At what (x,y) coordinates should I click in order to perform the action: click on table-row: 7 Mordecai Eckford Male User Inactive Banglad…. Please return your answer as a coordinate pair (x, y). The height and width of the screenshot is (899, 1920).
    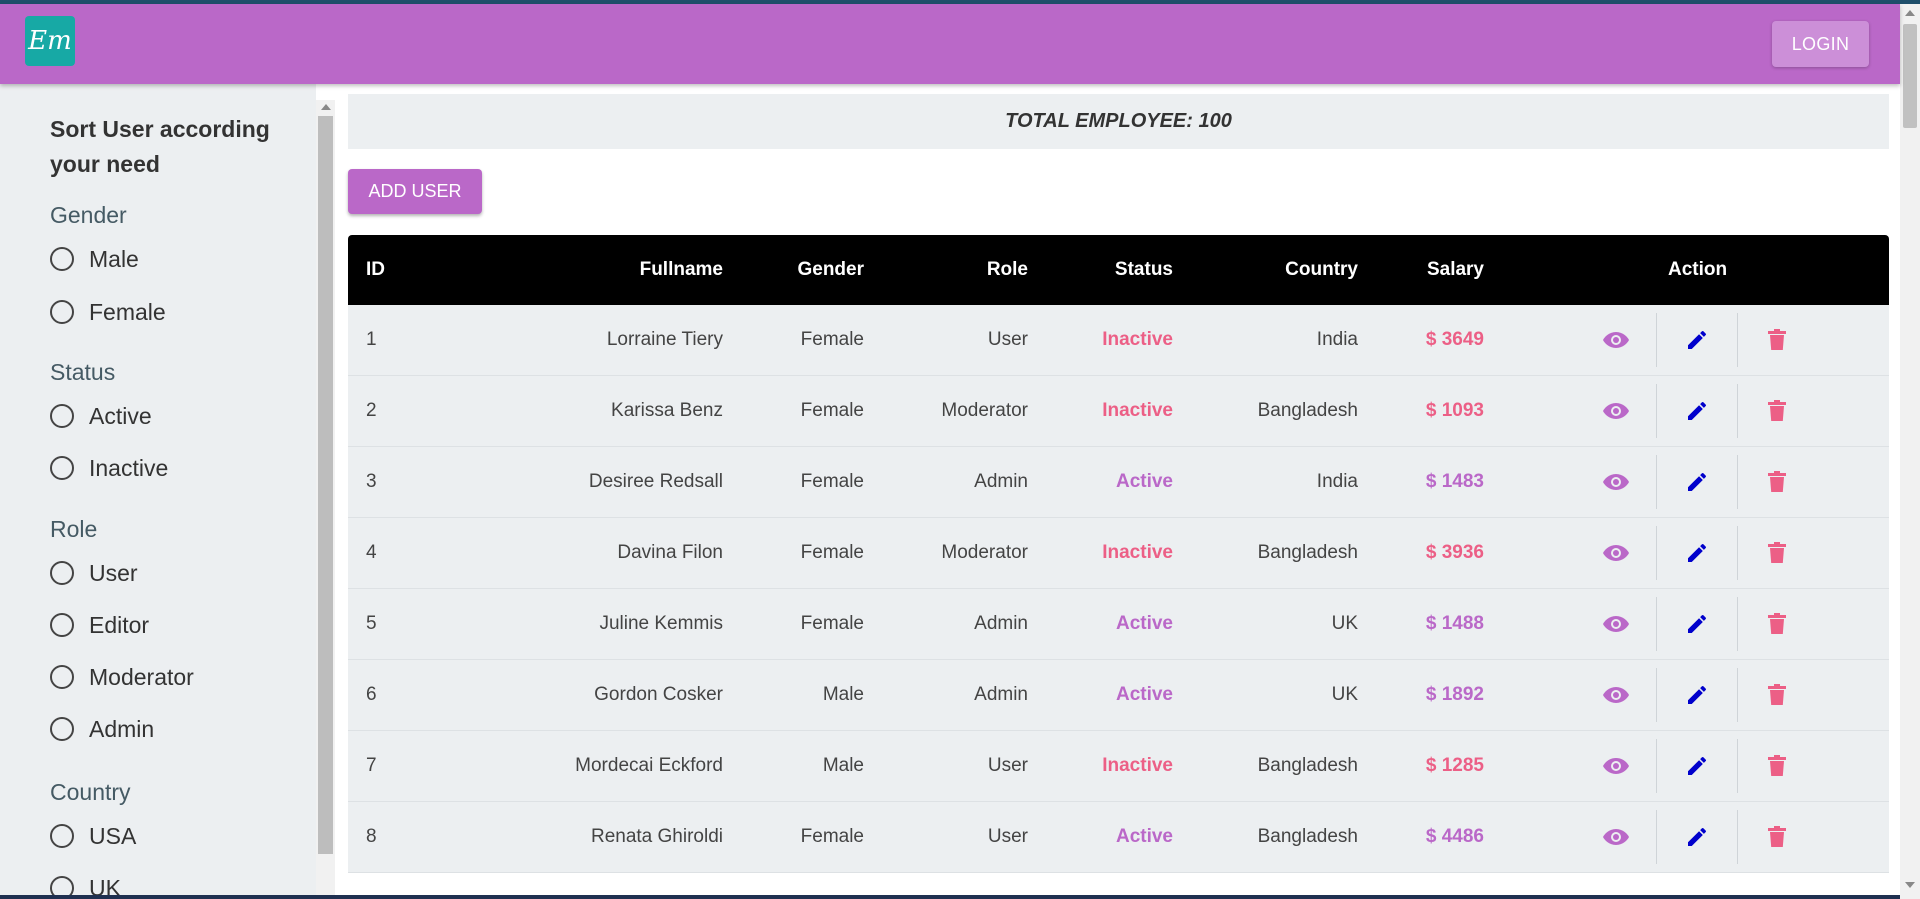
    Looking at the image, I should click on (1118, 766).